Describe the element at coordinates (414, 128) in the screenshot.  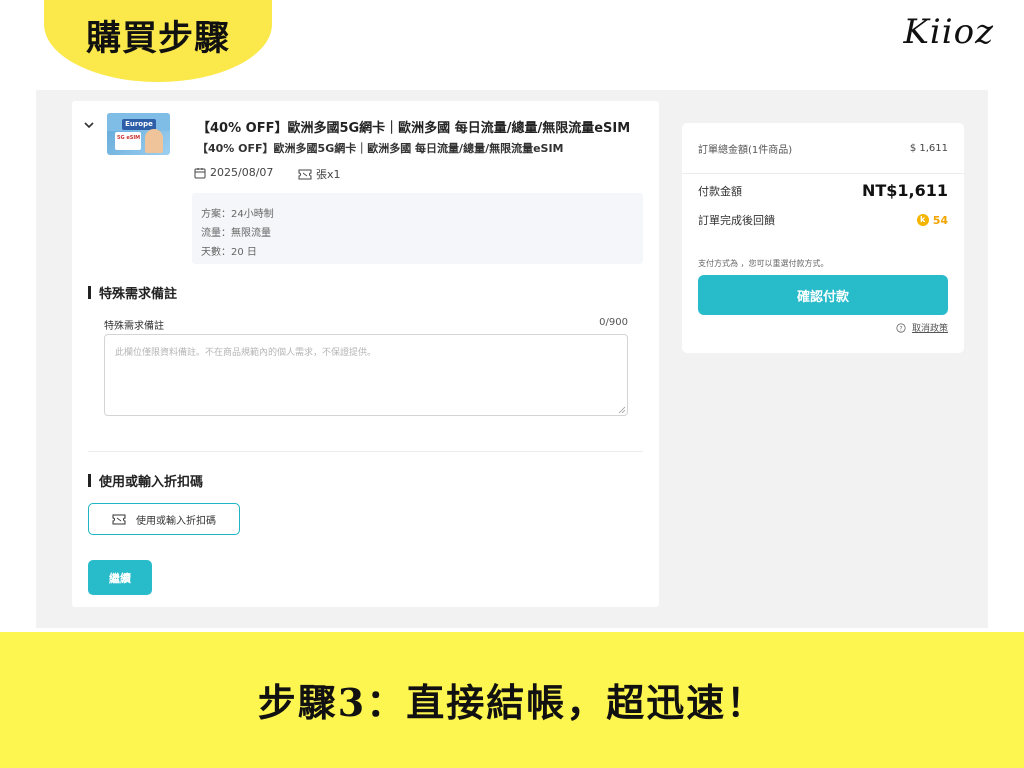
I see `product-title: 【40% OFF】歐洲多國5G網卡｜歐洲多國 每日流量/總量/無限流量eSIM` at that location.